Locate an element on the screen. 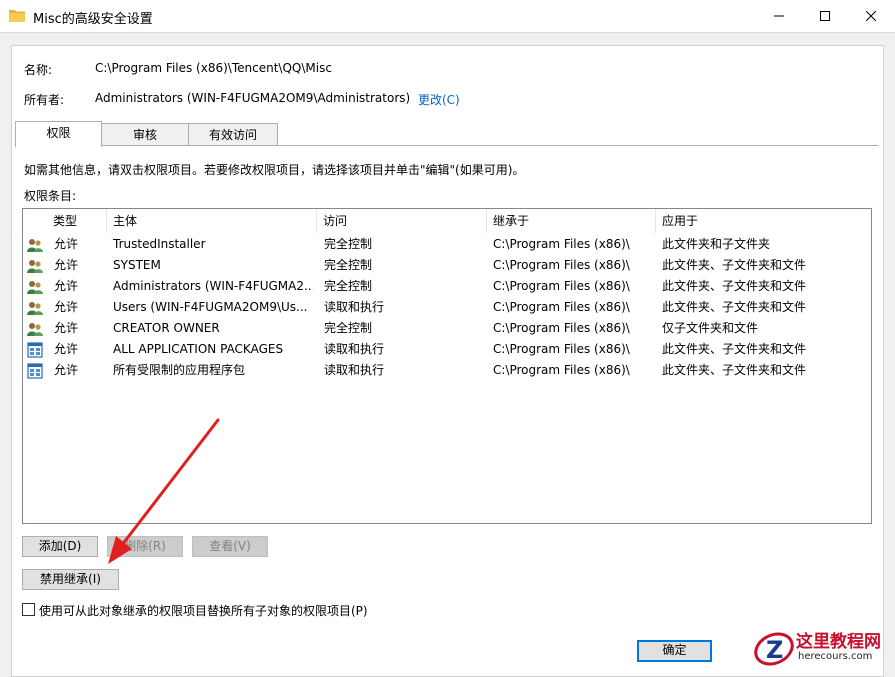 Image resolution: width=895 pixels, height=677 pixels. window-title: Misc的高级安全设置 is located at coordinates (93, 19).